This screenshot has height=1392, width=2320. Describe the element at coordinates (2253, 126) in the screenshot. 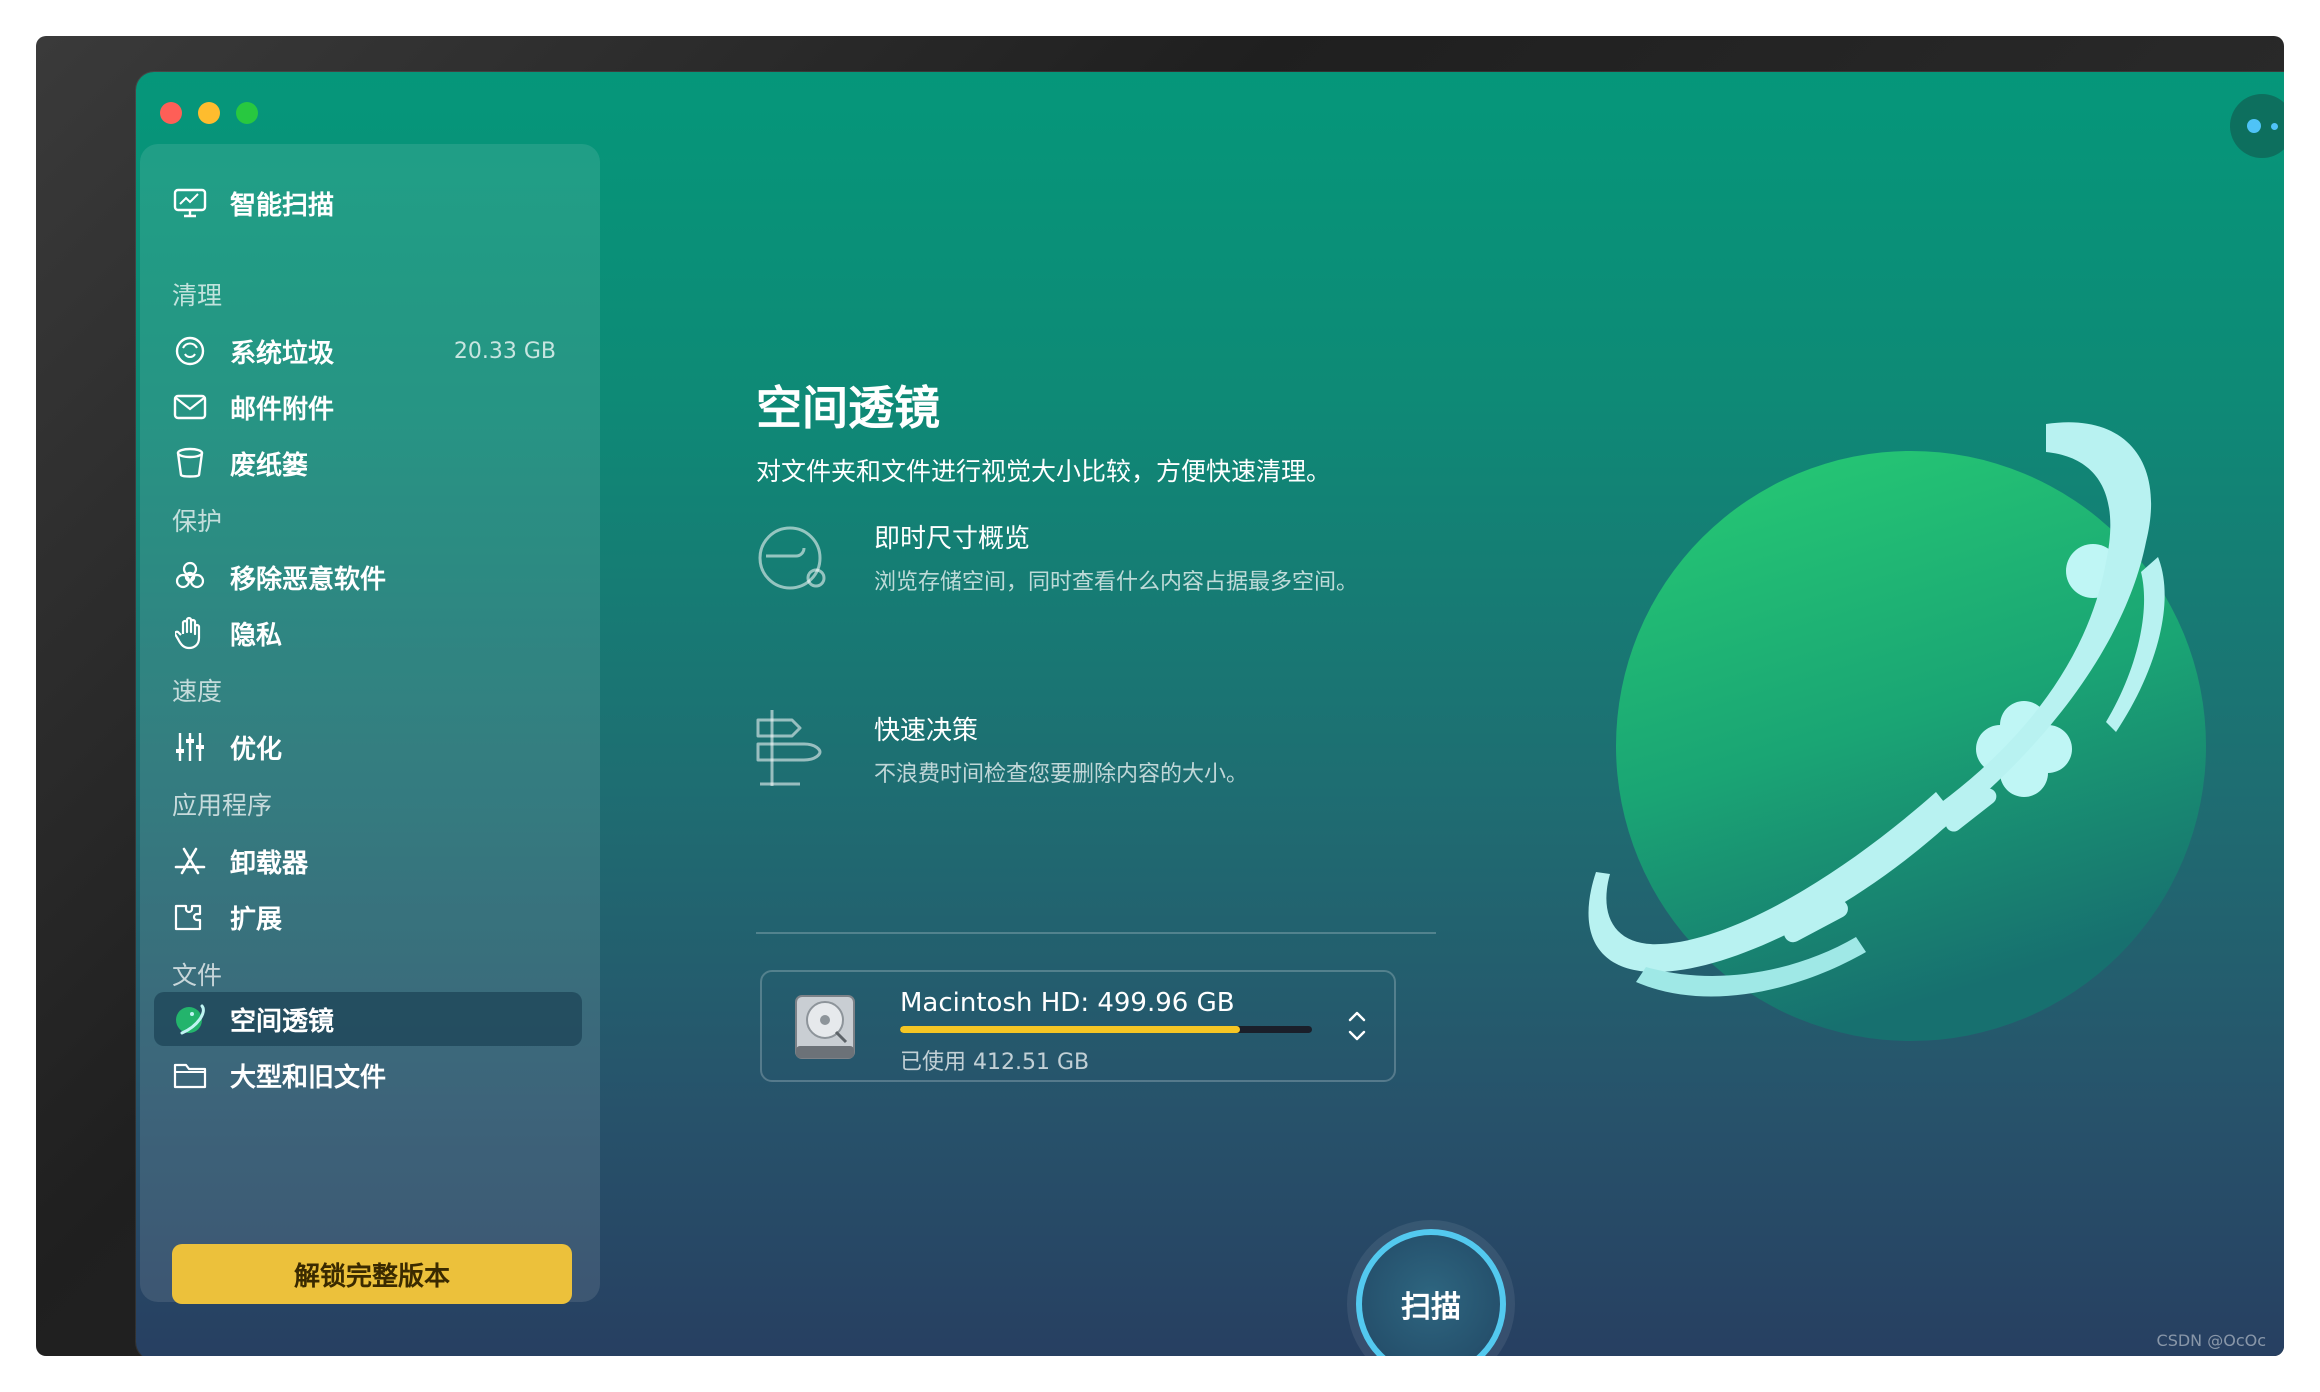

I see `assistant-dot-icon` at that location.